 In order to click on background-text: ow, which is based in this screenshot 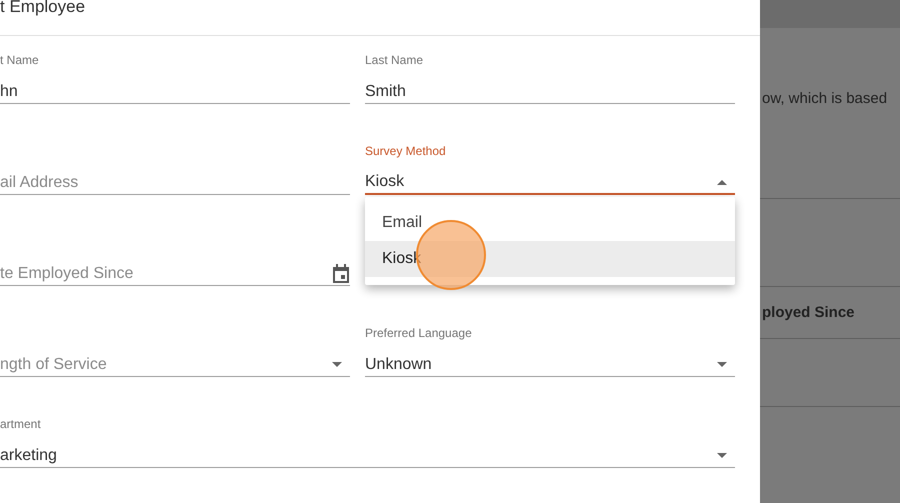, I will do `click(824, 98)`.